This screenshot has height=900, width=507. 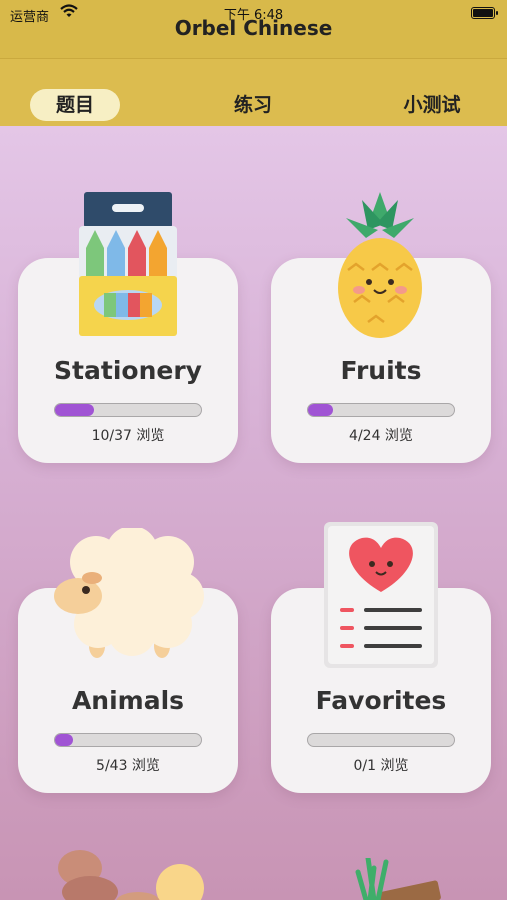 What do you see at coordinates (398, 879) in the screenshot?
I see `plant-icon` at bounding box center [398, 879].